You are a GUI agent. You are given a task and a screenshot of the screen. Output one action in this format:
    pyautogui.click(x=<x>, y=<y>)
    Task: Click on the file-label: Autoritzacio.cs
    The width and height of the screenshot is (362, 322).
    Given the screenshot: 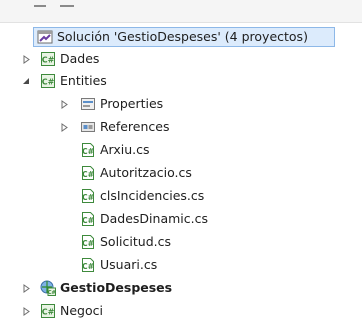 What is the action you would take?
    pyautogui.click(x=146, y=172)
    